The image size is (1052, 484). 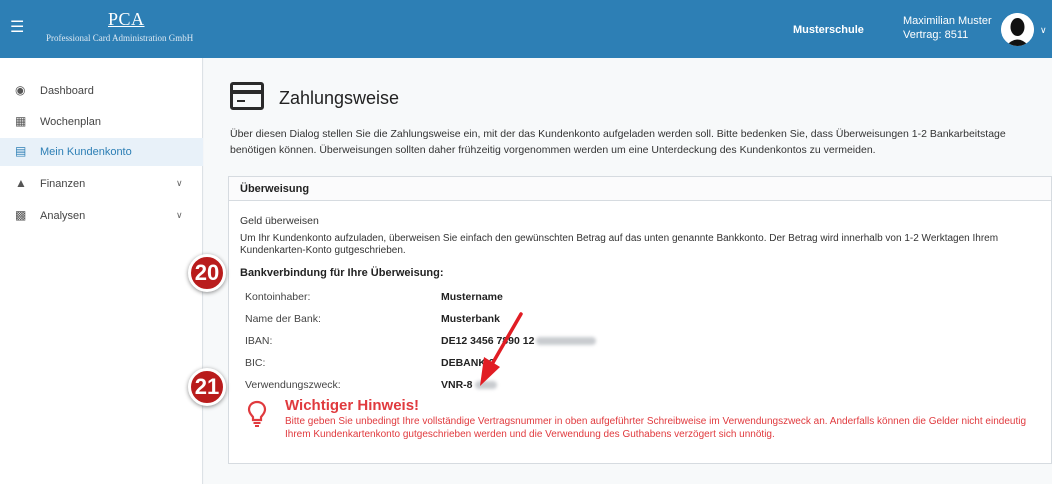 What do you see at coordinates (470, 319) in the screenshot?
I see `bank-row-value: Musterbank` at bounding box center [470, 319].